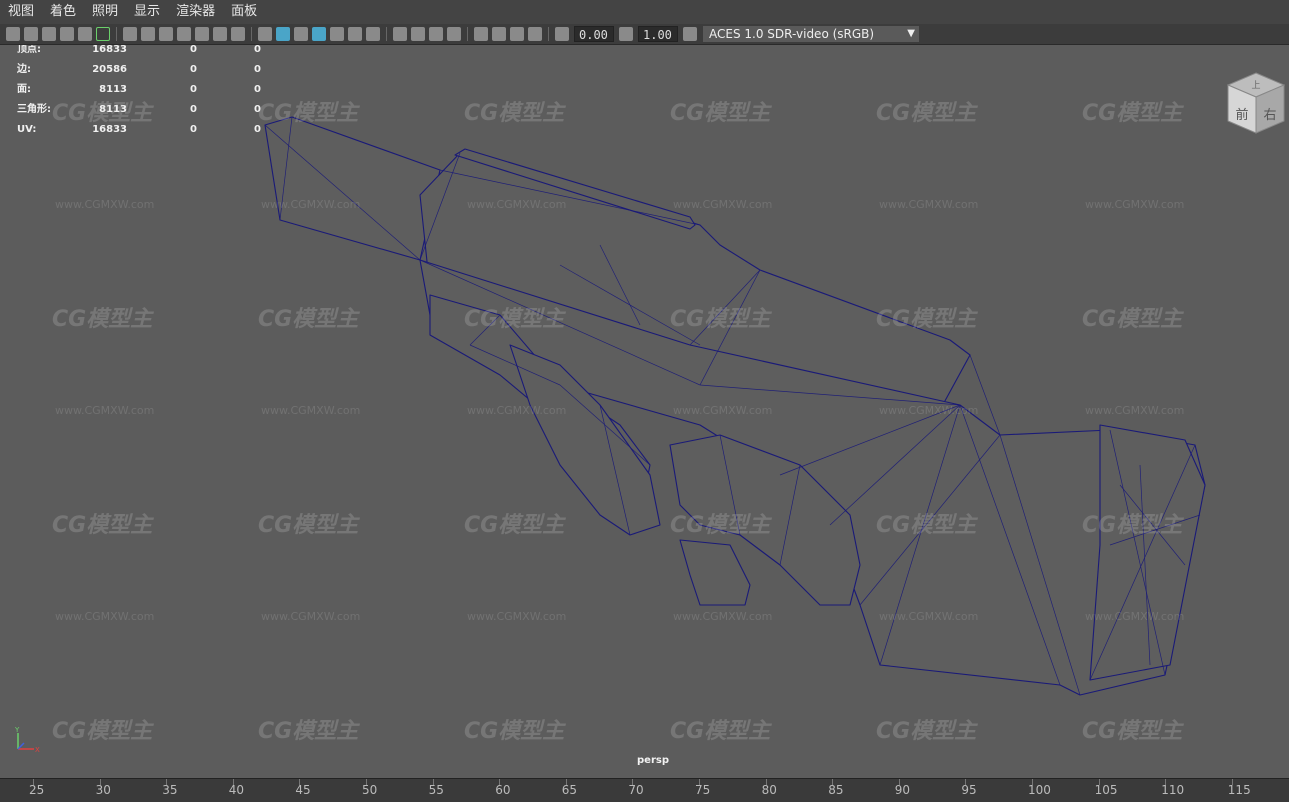 The height and width of the screenshot is (802, 1289). What do you see at coordinates (195, 12) in the screenshot?
I see `menu-renderer: 渲染器` at bounding box center [195, 12].